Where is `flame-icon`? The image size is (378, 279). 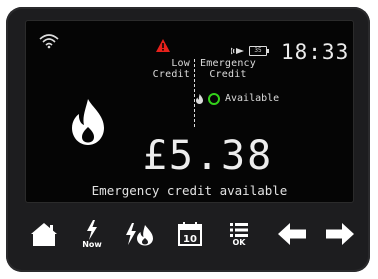
flame-icon is located at coordinates (199, 99).